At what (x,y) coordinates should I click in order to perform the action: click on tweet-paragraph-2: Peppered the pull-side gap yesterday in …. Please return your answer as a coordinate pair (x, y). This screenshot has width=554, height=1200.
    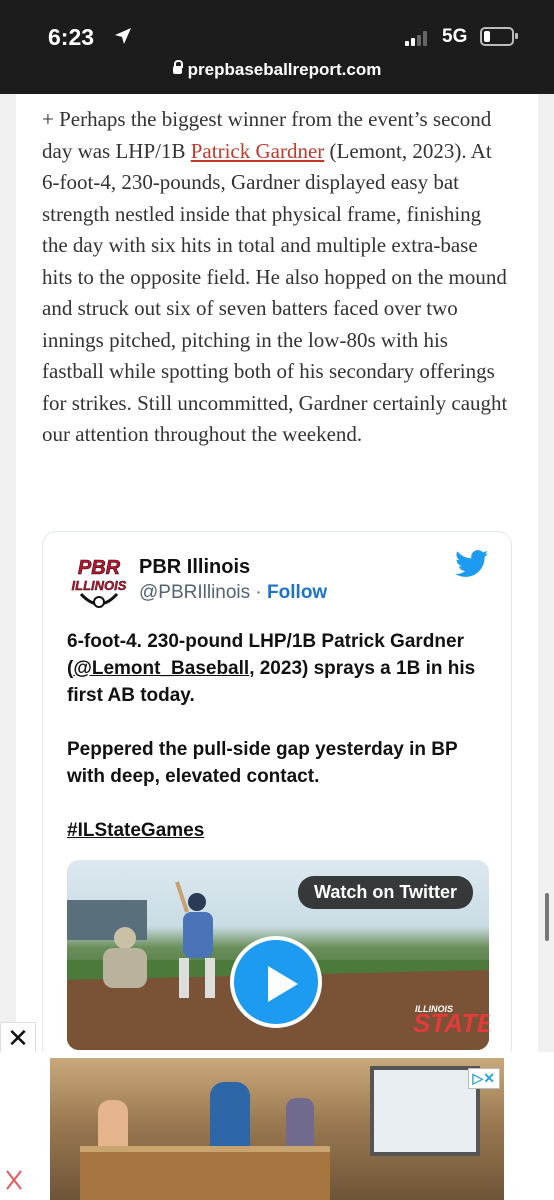
    Looking at the image, I should click on (262, 763).